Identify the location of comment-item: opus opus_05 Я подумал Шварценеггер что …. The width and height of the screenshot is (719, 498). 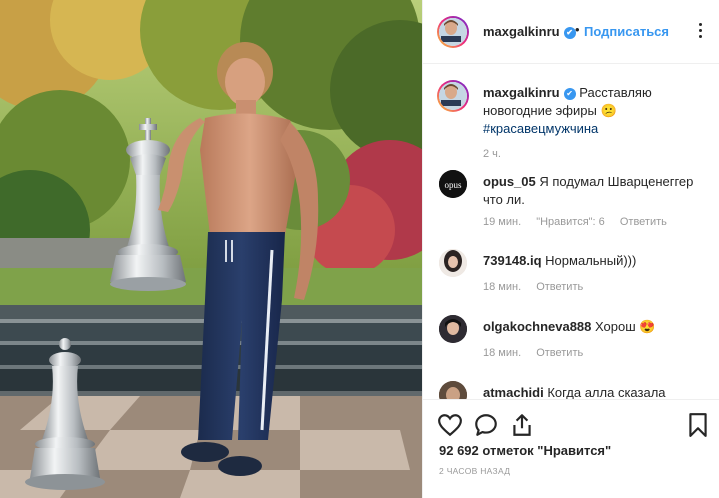
(574, 203).